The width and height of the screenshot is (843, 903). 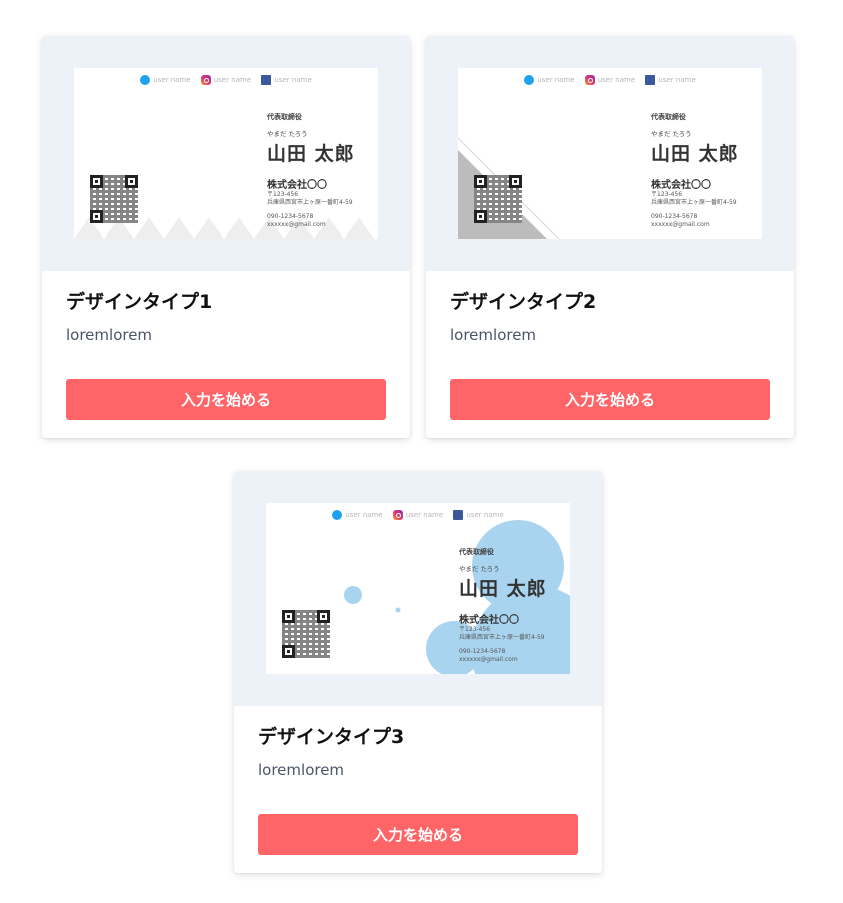 What do you see at coordinates (226, 345) in the screenshot?
I see `card-body: デザインタイプ1 loremlorem 入力を始める` at bounding box center [226, 345].